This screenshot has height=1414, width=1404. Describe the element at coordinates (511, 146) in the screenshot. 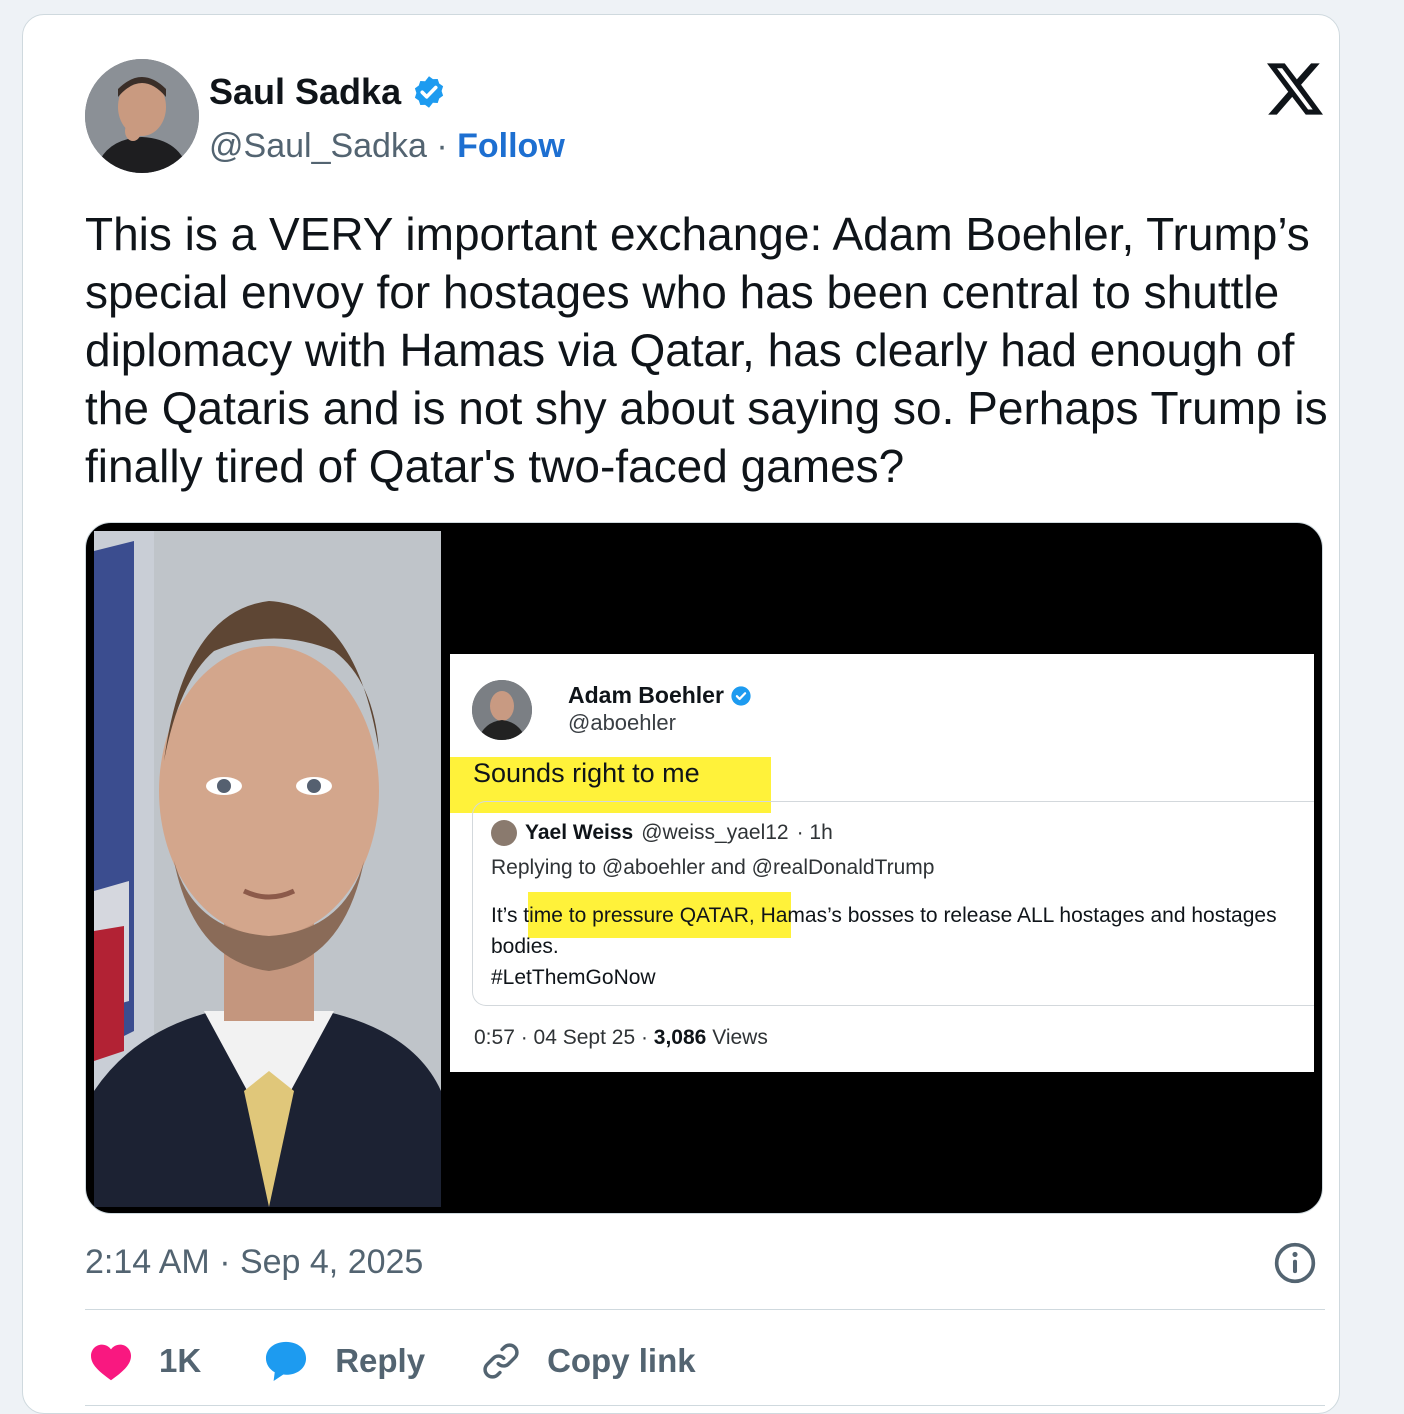

I see `follow-button: Follow` at that location.